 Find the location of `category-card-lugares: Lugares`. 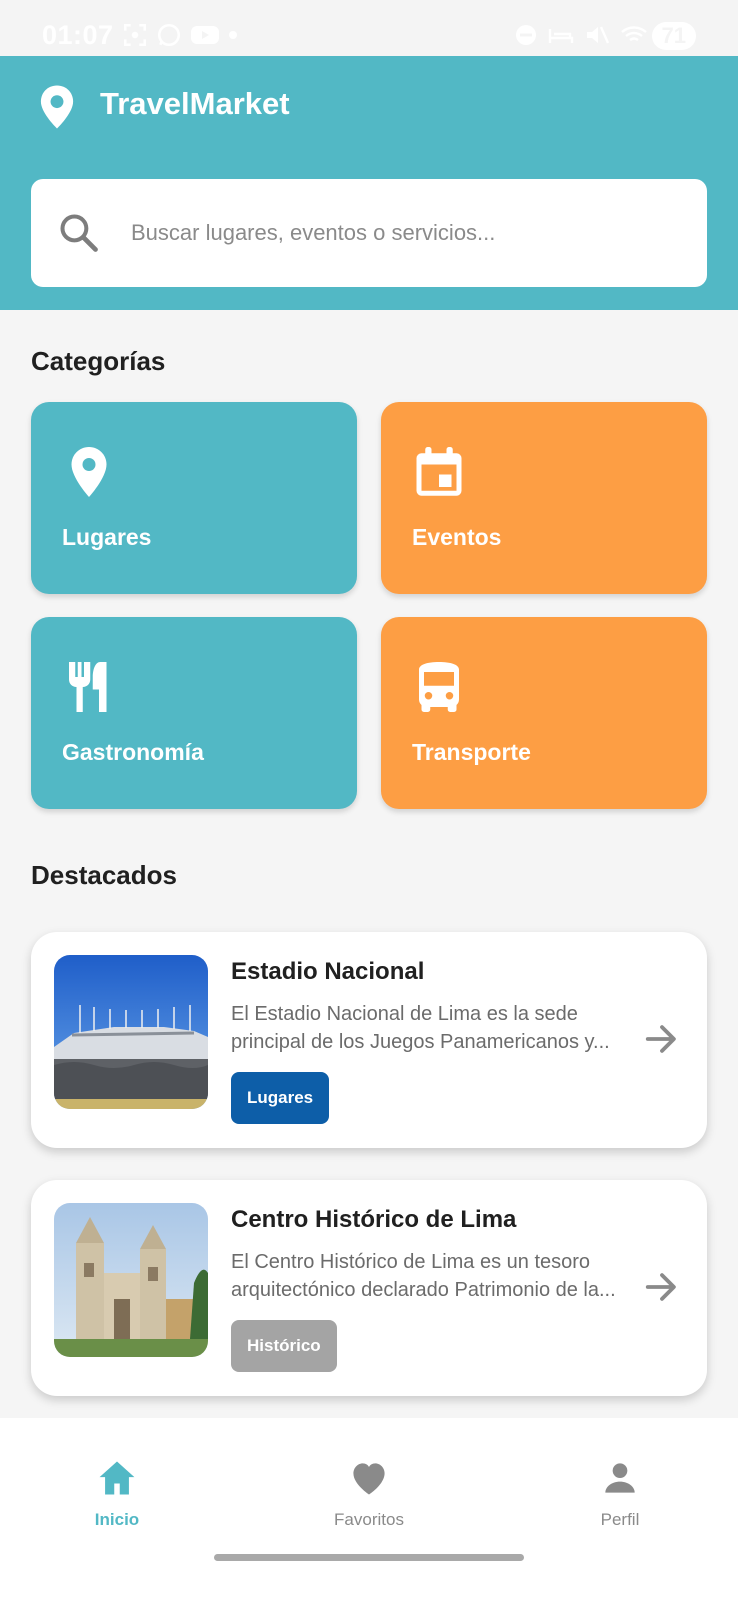

category-card-lugares: Lugares is located at coordinates (194, 498).